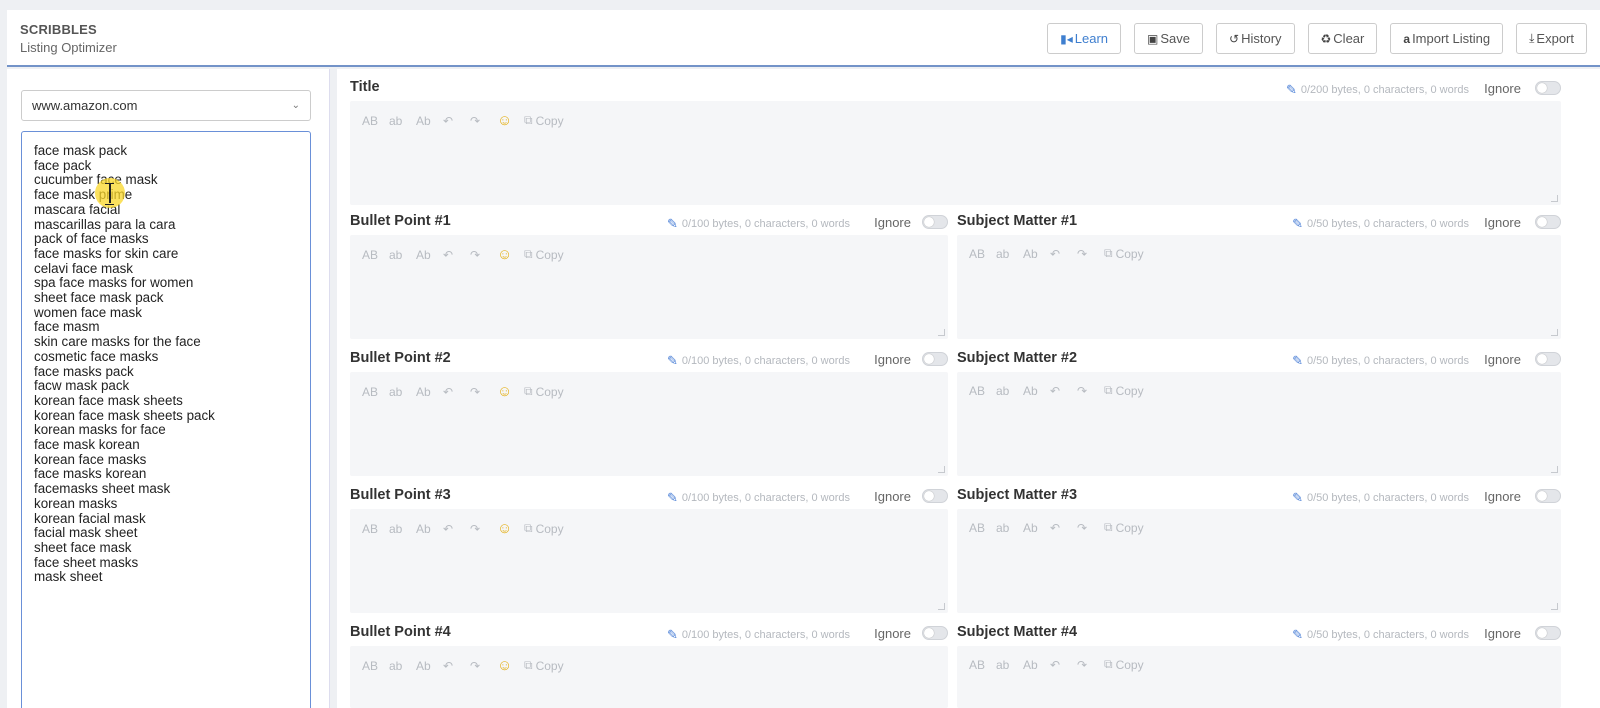 The height and width of the screenshot is (708, 1600). Describe the element at coordinates (1169, 38) in the screenshot. I see `save-button: ▣ Save` at that location.